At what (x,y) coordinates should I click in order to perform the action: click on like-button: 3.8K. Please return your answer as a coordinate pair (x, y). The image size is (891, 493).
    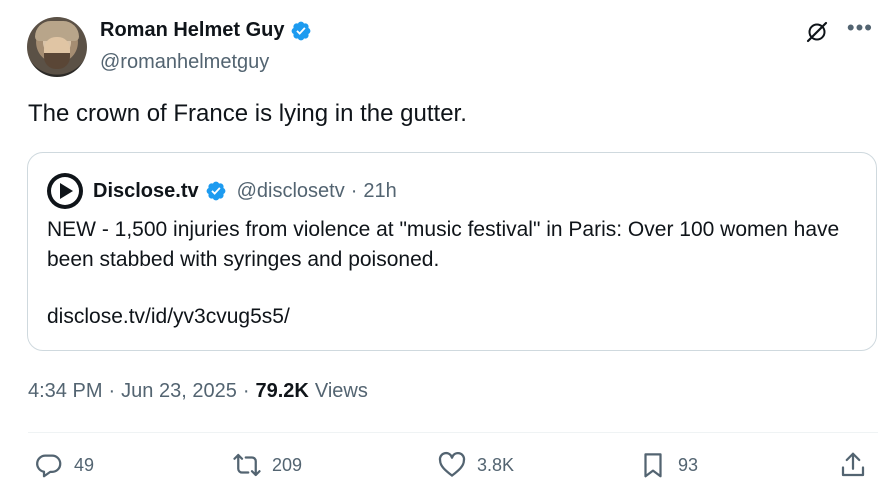
    Looking at the image, I should click on (475, 465).